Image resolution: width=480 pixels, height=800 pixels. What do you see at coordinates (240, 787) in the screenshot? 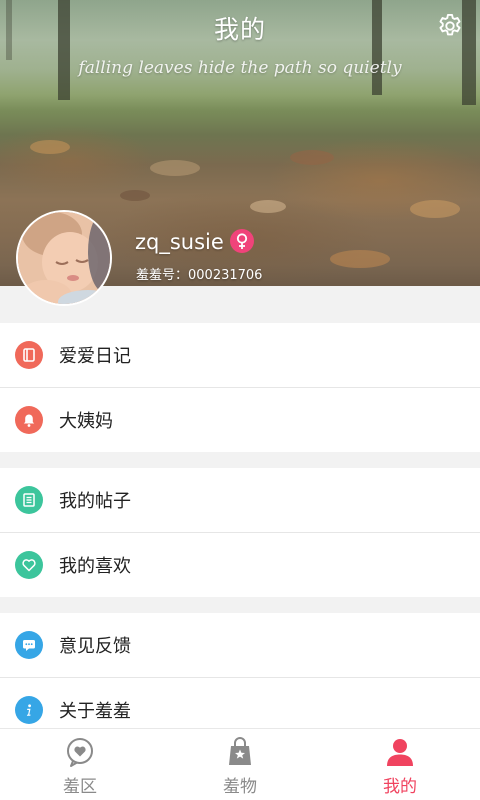
I see `tab-label: 羞物` at bounding box center [240, 787].